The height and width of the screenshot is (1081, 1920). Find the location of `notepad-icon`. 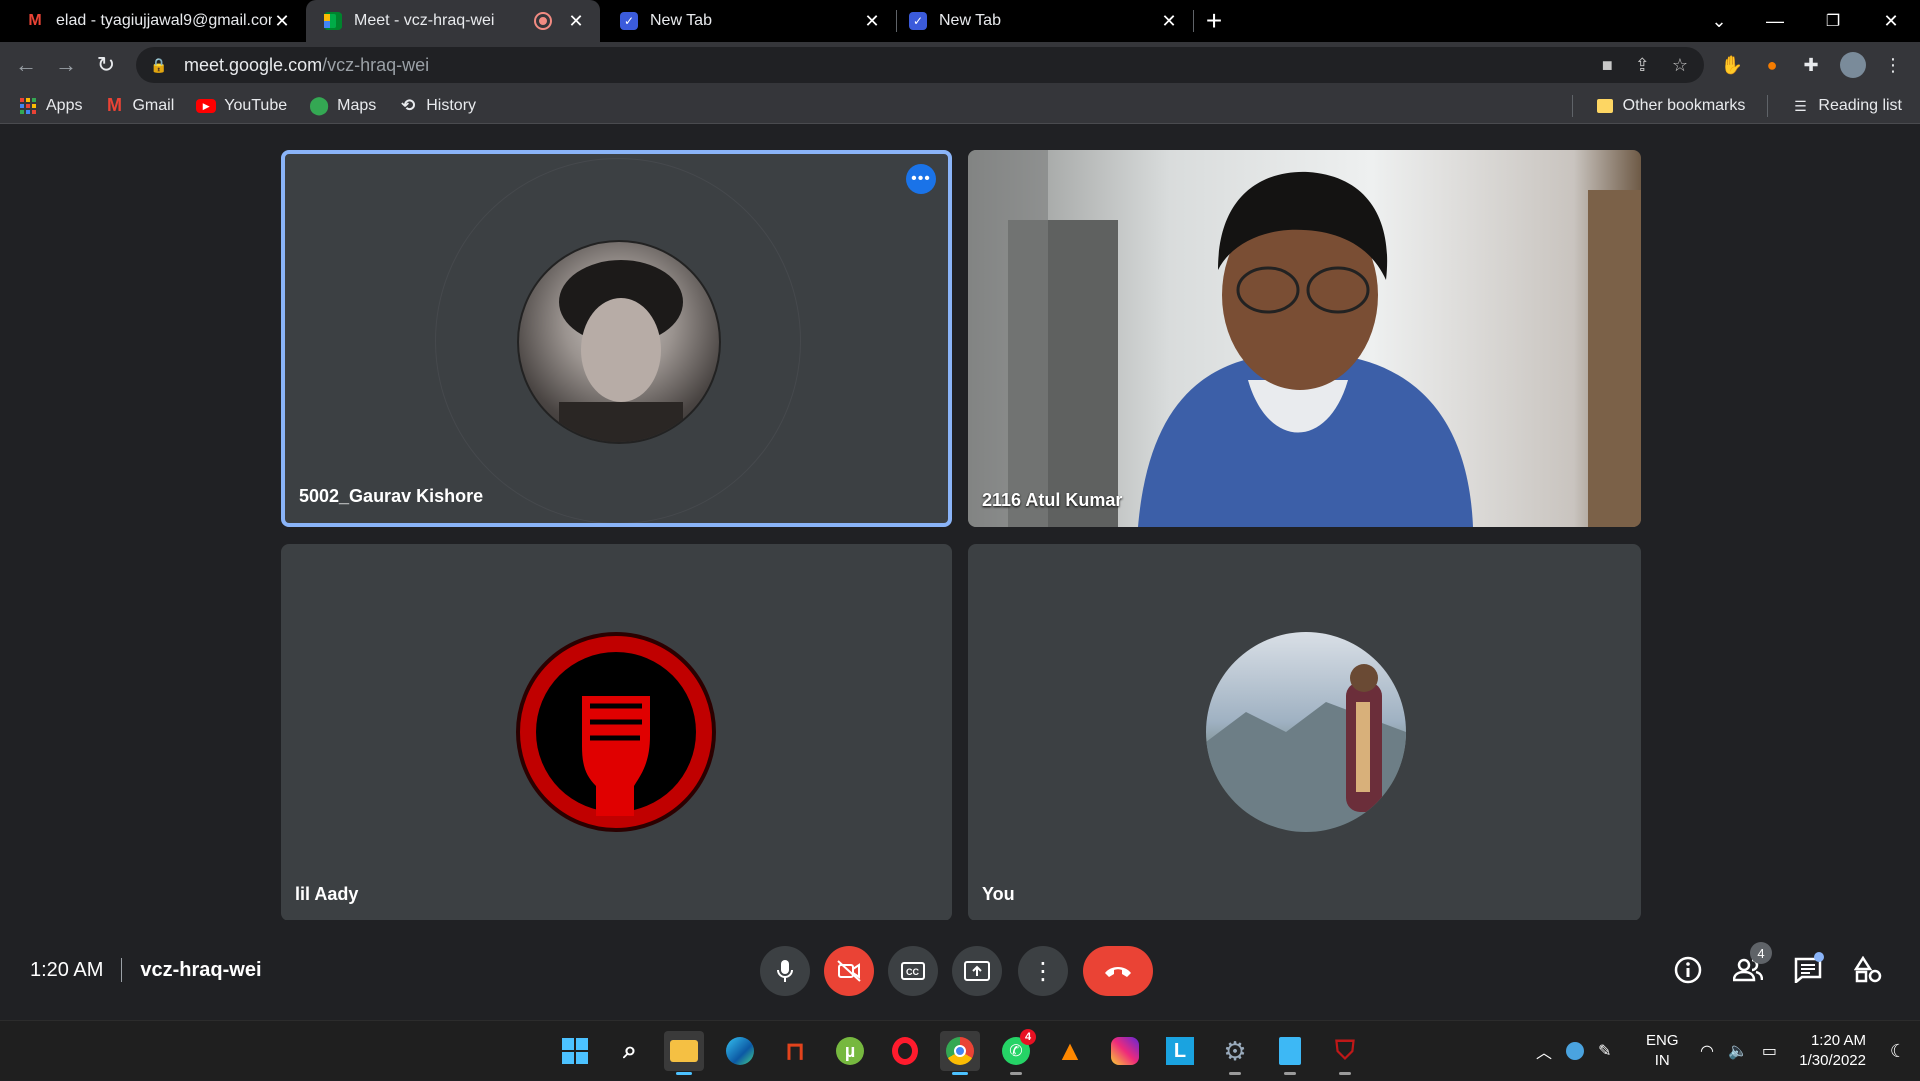

notepad-icon is located at coordinates (1290, 1053).